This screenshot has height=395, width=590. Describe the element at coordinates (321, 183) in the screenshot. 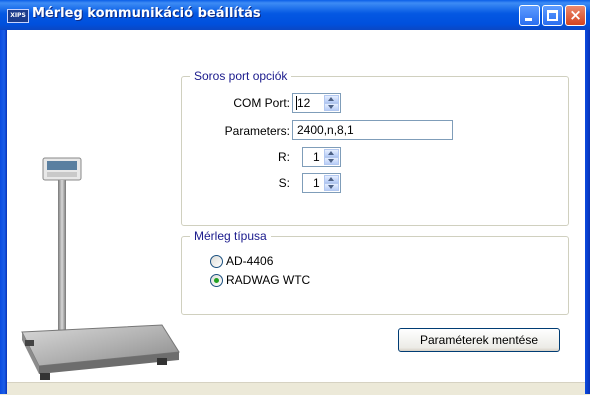

I see `s-spinner: 1` at that location.